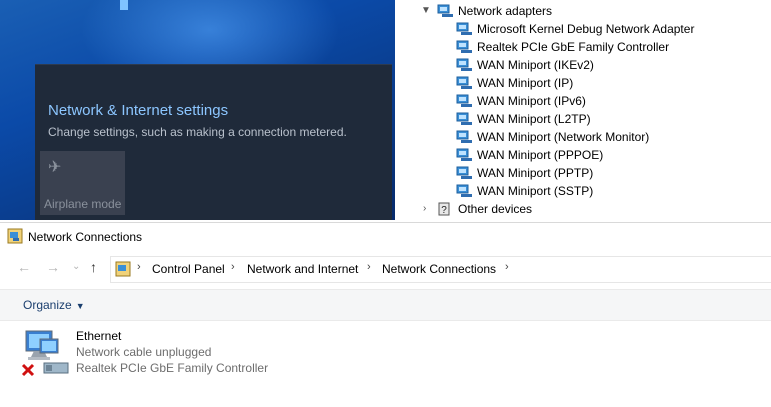 The image size is (771, 407). Describe the element at coordinates (525, 83) in the screenshot. I see `tree-item-label: WAN Miniport (IP)` at that location.